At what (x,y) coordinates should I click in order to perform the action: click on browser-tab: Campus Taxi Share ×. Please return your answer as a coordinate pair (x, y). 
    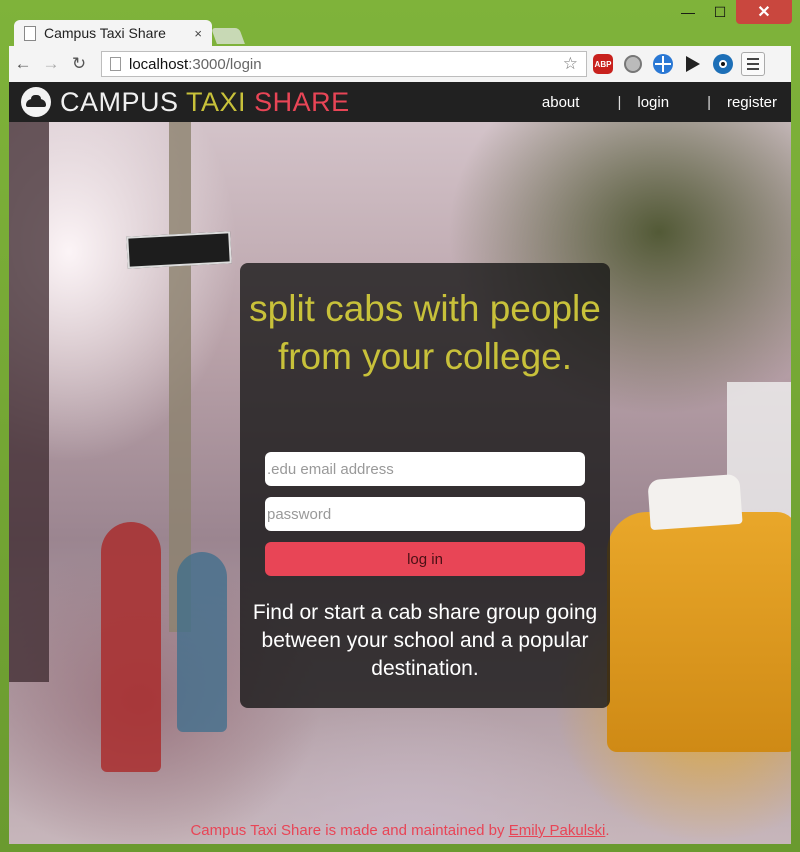
    Looking at the image, I should click on (113, 33).